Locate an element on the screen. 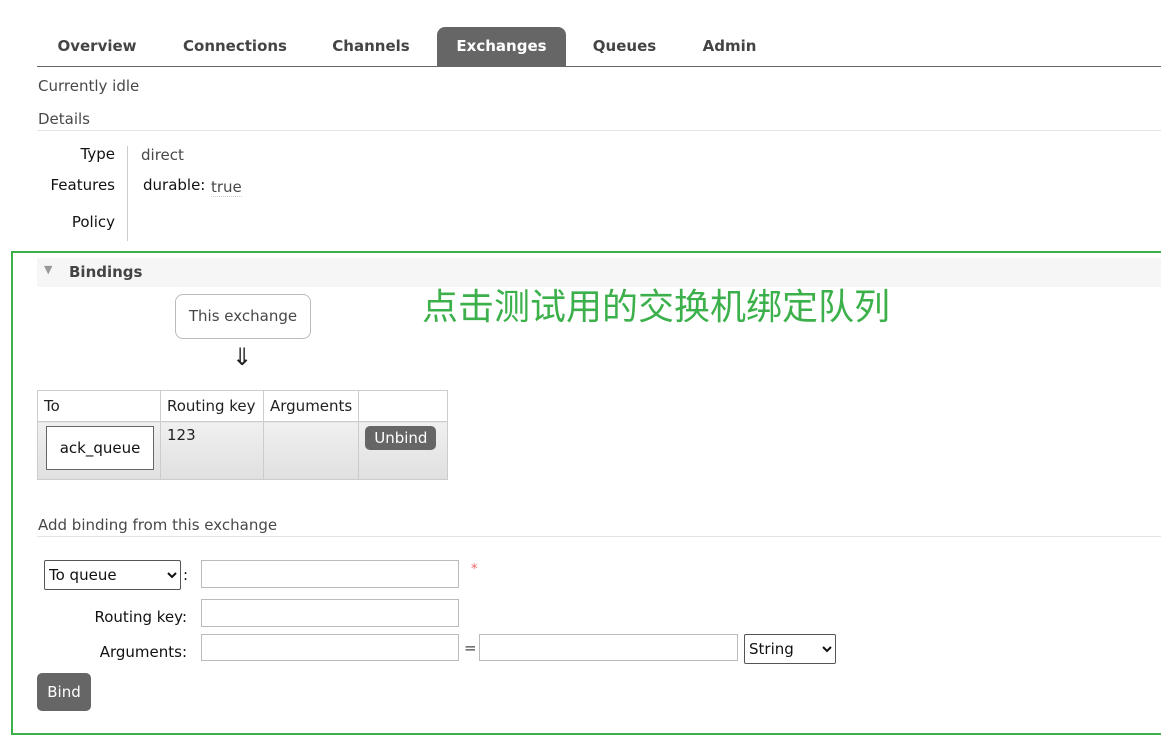 This screenshot has height=739, width=1161. required-mark: * is located at coordinates (474, 569).